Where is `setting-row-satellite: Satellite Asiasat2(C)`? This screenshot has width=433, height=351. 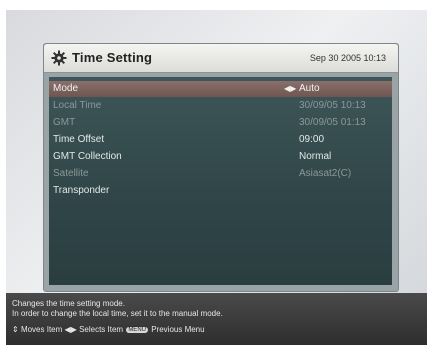 setting-row-satellite: Satellite Asiasat2(C) is located at coordinates (220, 174).